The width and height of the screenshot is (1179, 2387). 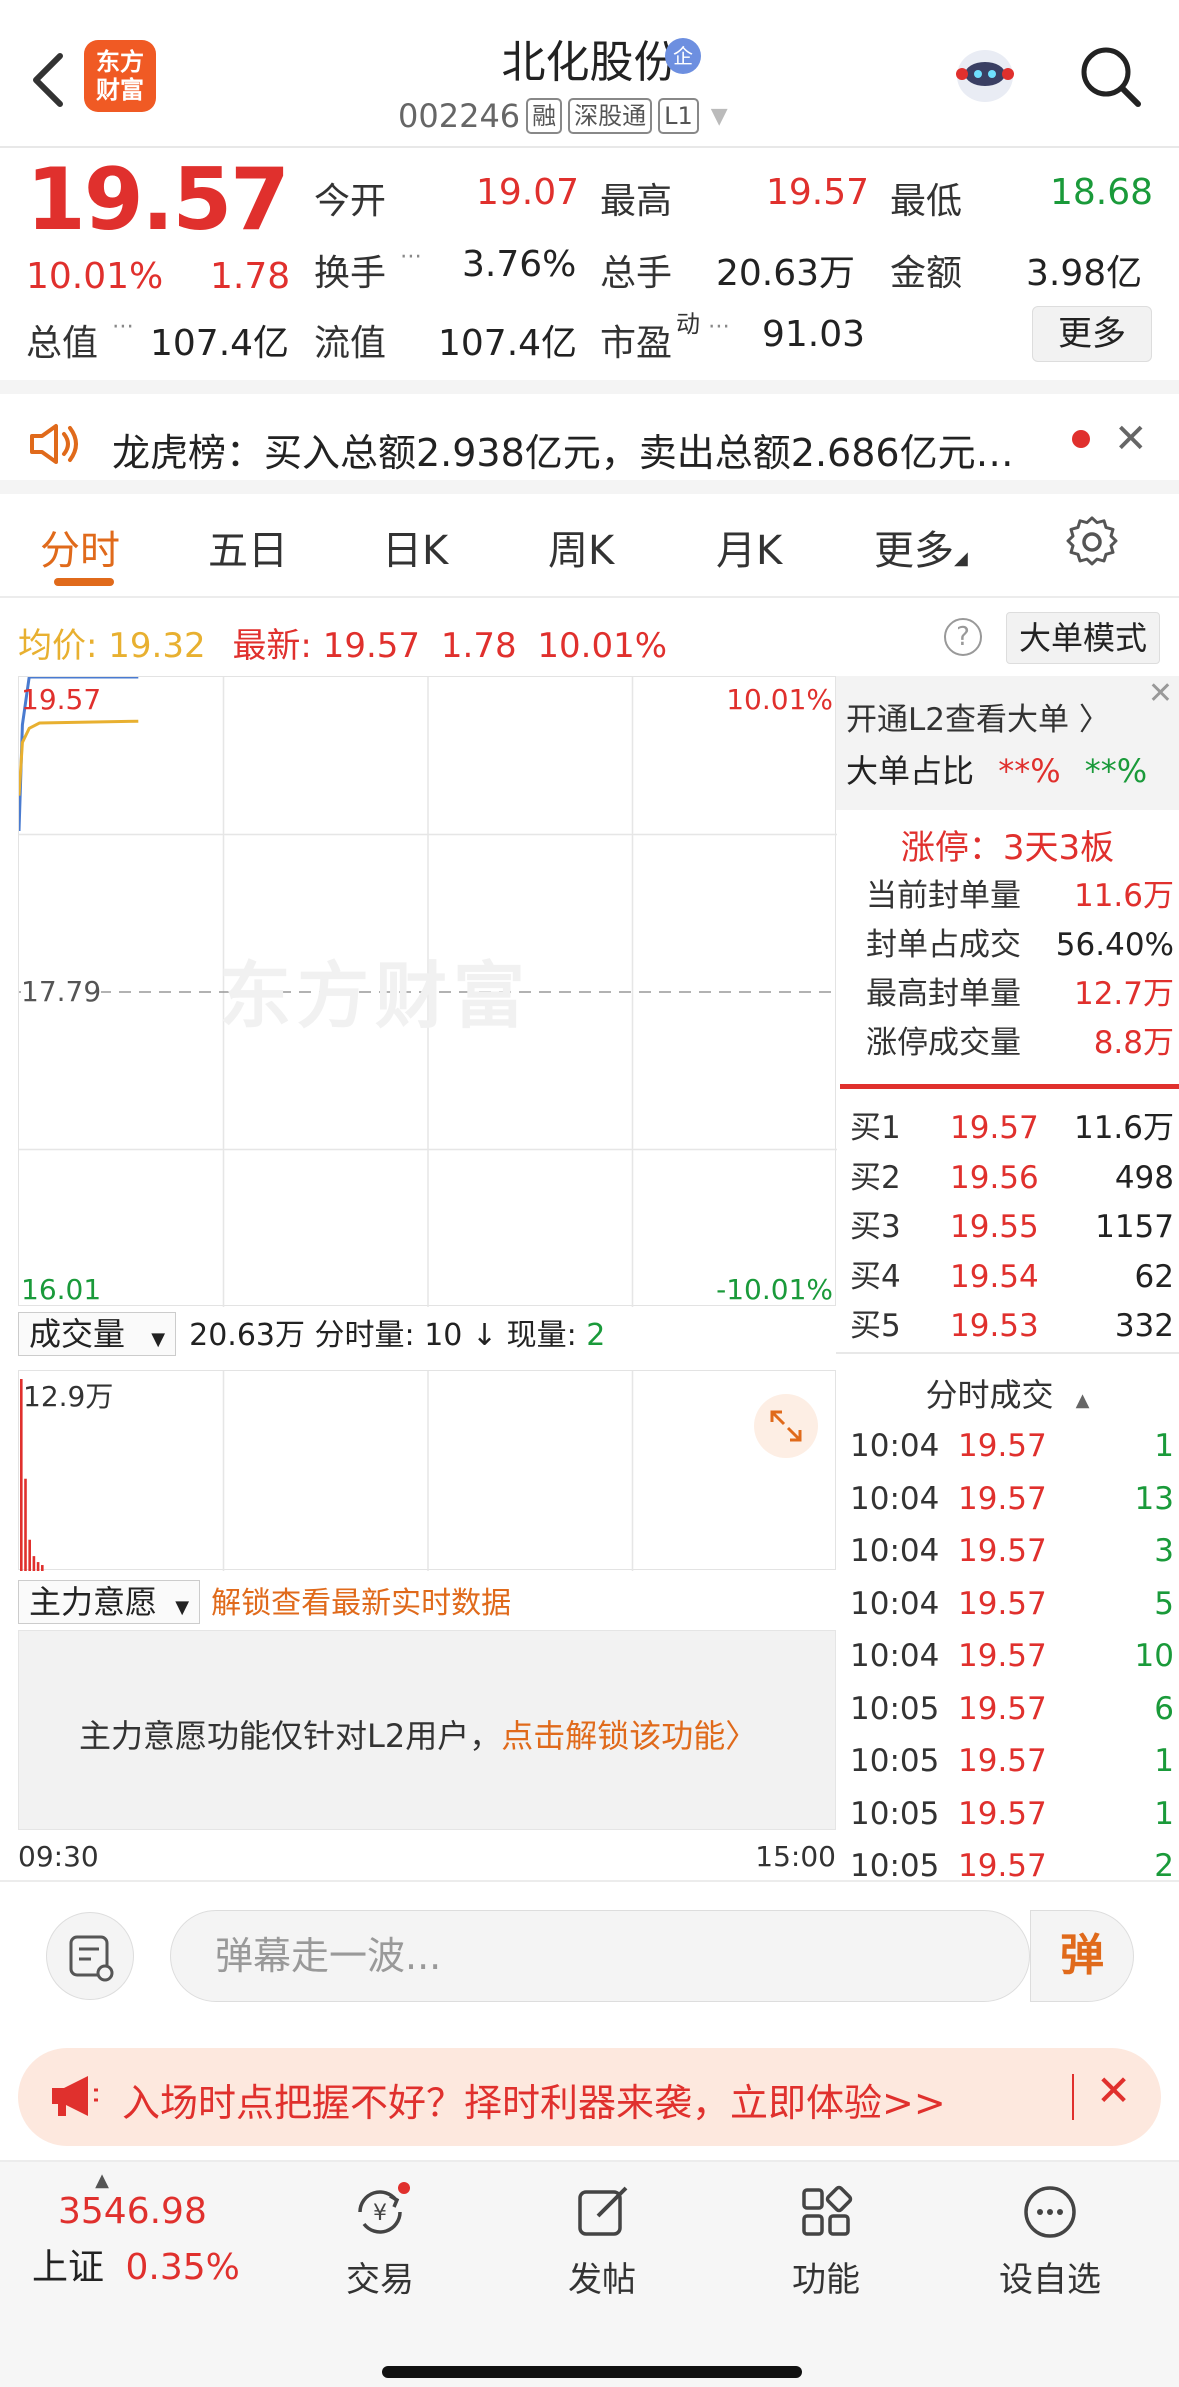 I want to click on period-tabs: 分时 五日 日K 周K 月K 更多◢, so click(x=589, y=546).